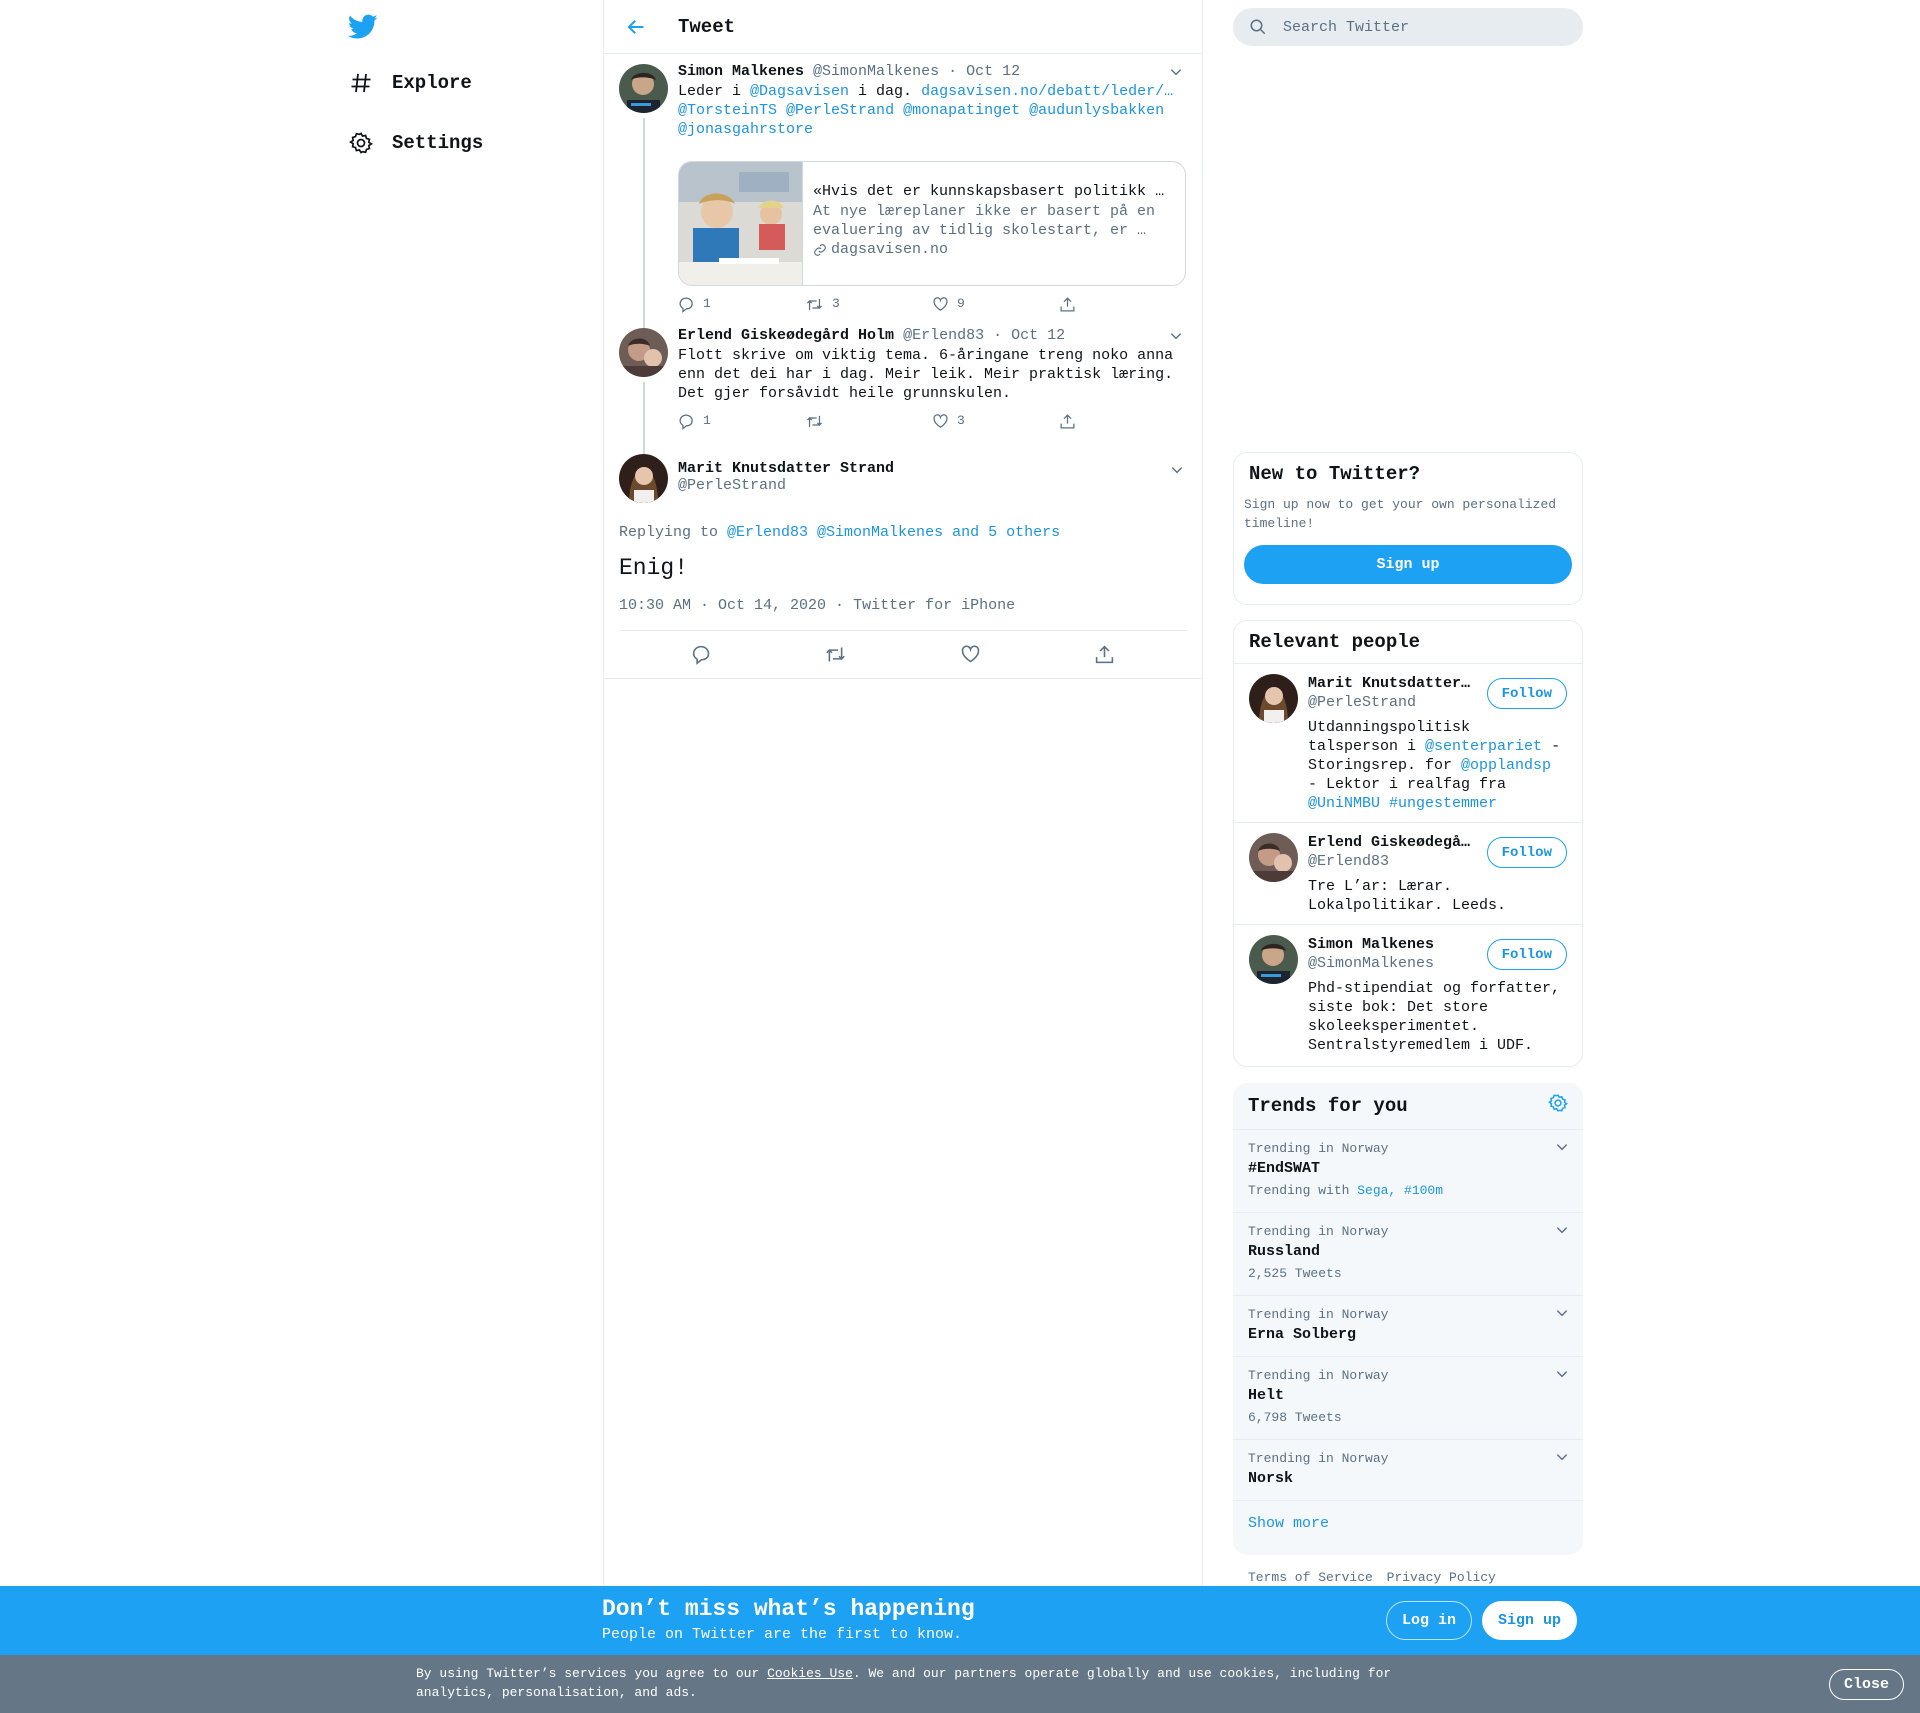  I want to click on trend-item: Trending in Norway Norsk, so click(1408, 1470).